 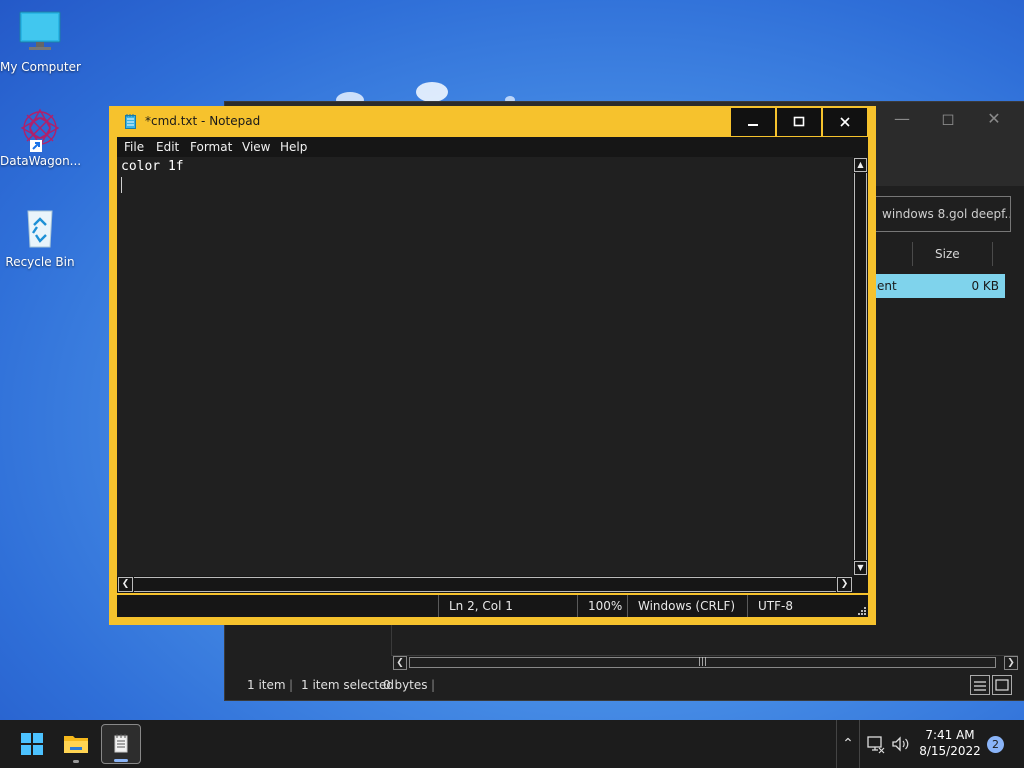 I want to click on menu-bar: File Edit Format View Help, so click(x=492, y=147).